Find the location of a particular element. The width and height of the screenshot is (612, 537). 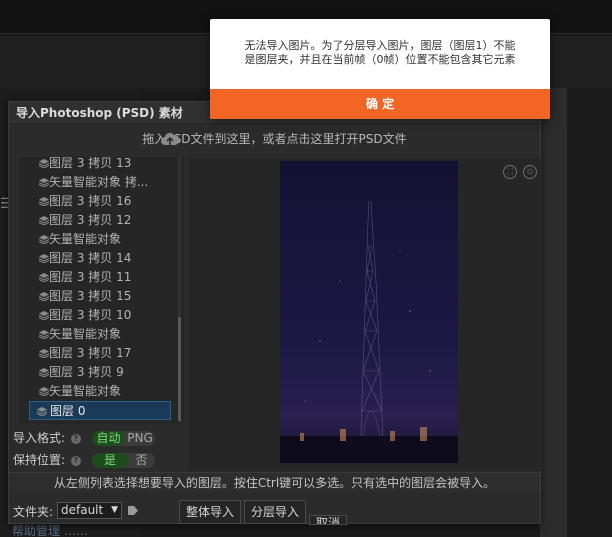

scrollbar-thumb is located at coordinates (179, 369).